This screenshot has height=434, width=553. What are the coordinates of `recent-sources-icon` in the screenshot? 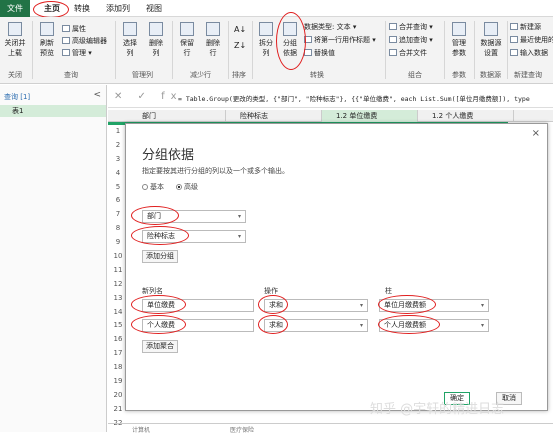 It's located at (514, 39).